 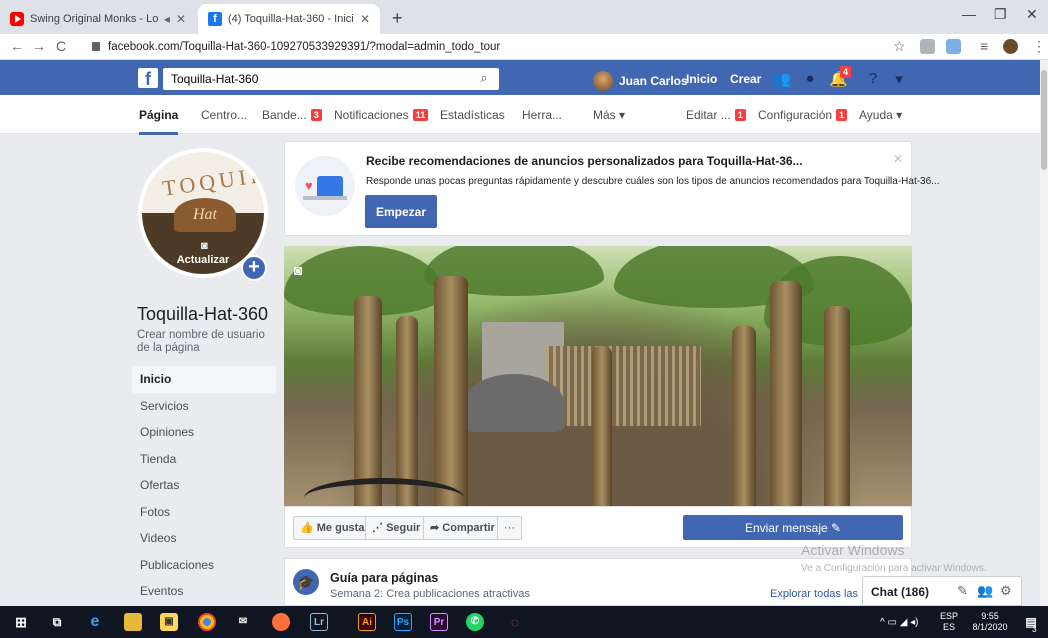 What do you see at coordinates (781, 79) in the screenshot?
I see `friend-requests-icon: 👥` at bounding box center [781, 79].